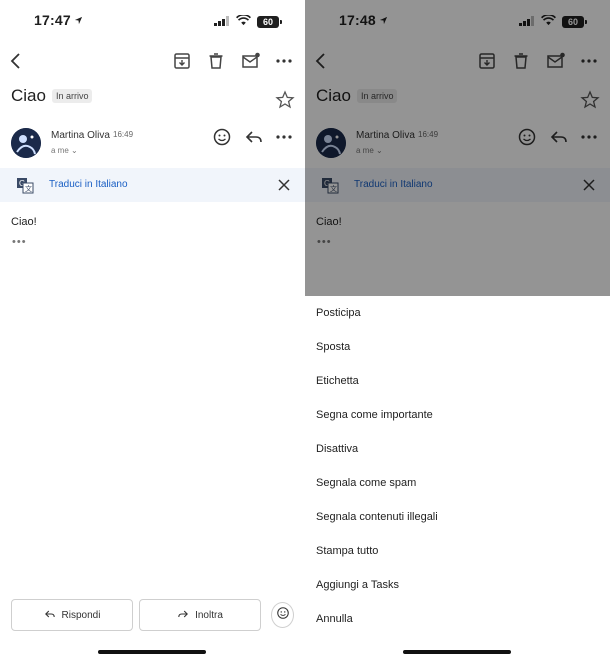 The height and width of the screenshot is (660, 610). Describe the element at coordinates (88, 184) in the screenshot. I see `translate-link: Traduci in Italiano` at that location.